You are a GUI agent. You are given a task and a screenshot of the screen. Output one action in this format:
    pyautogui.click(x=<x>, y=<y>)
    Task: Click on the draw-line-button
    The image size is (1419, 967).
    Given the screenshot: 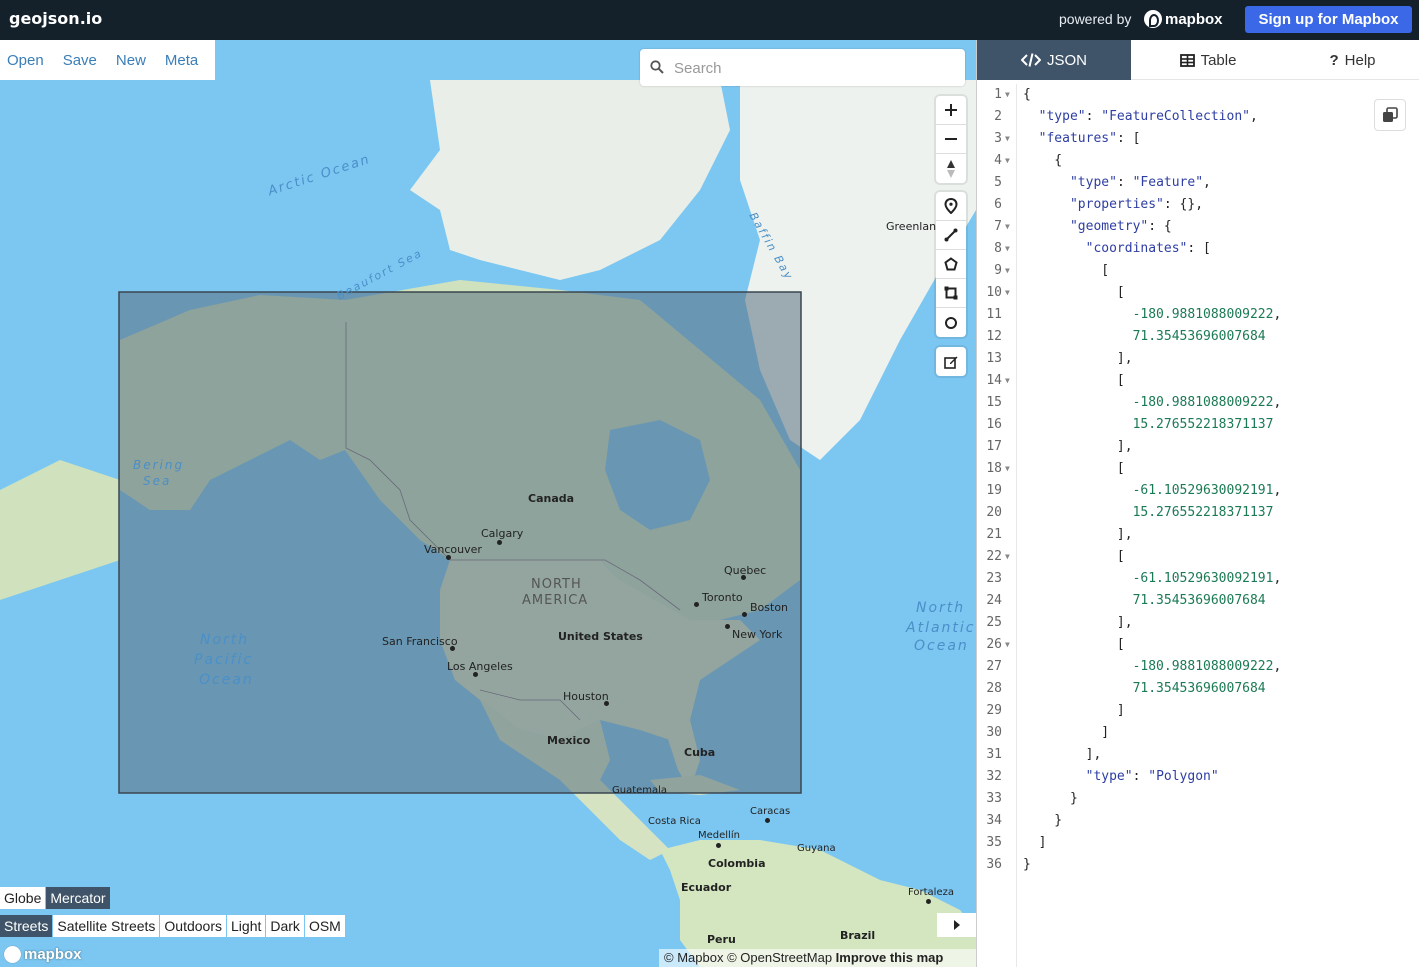 What is the action you would take?
    pyautogui.click(x=951, y=235)
    